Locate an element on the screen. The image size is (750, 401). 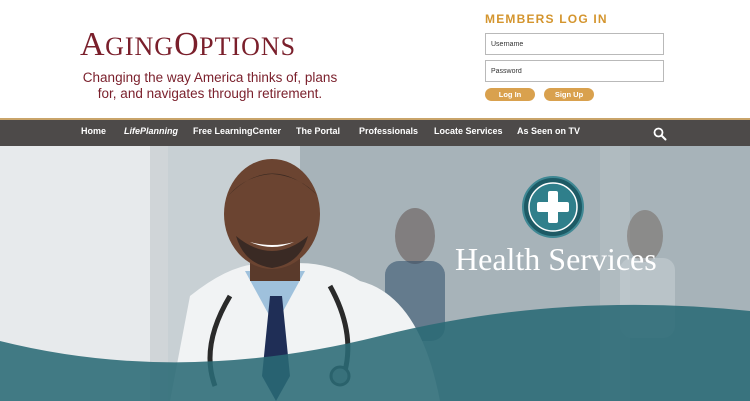
login-button: Log In is located at coordinates (510, 94).